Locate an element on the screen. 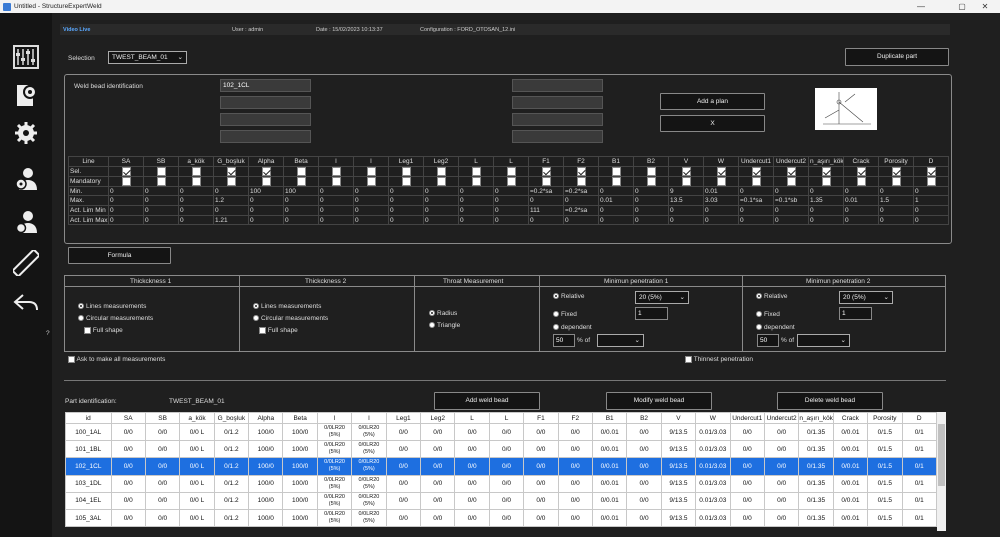 This screenshot has width=1000, height=537. ruler-icon is located at coordinates (26, 263).